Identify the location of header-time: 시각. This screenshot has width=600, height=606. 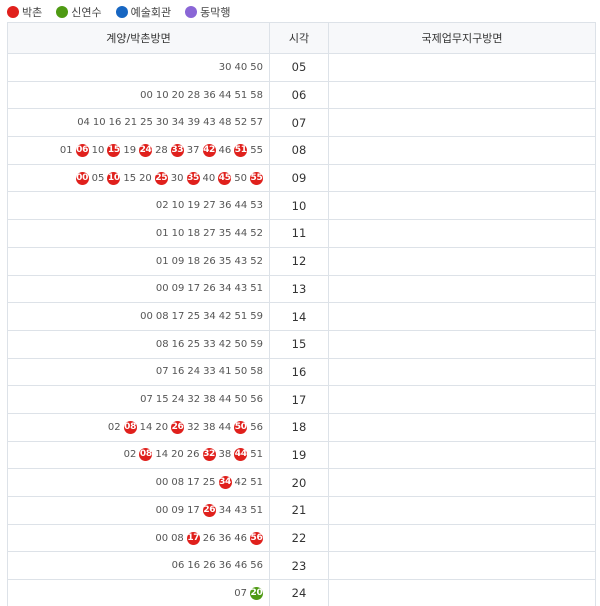
(299, 38).